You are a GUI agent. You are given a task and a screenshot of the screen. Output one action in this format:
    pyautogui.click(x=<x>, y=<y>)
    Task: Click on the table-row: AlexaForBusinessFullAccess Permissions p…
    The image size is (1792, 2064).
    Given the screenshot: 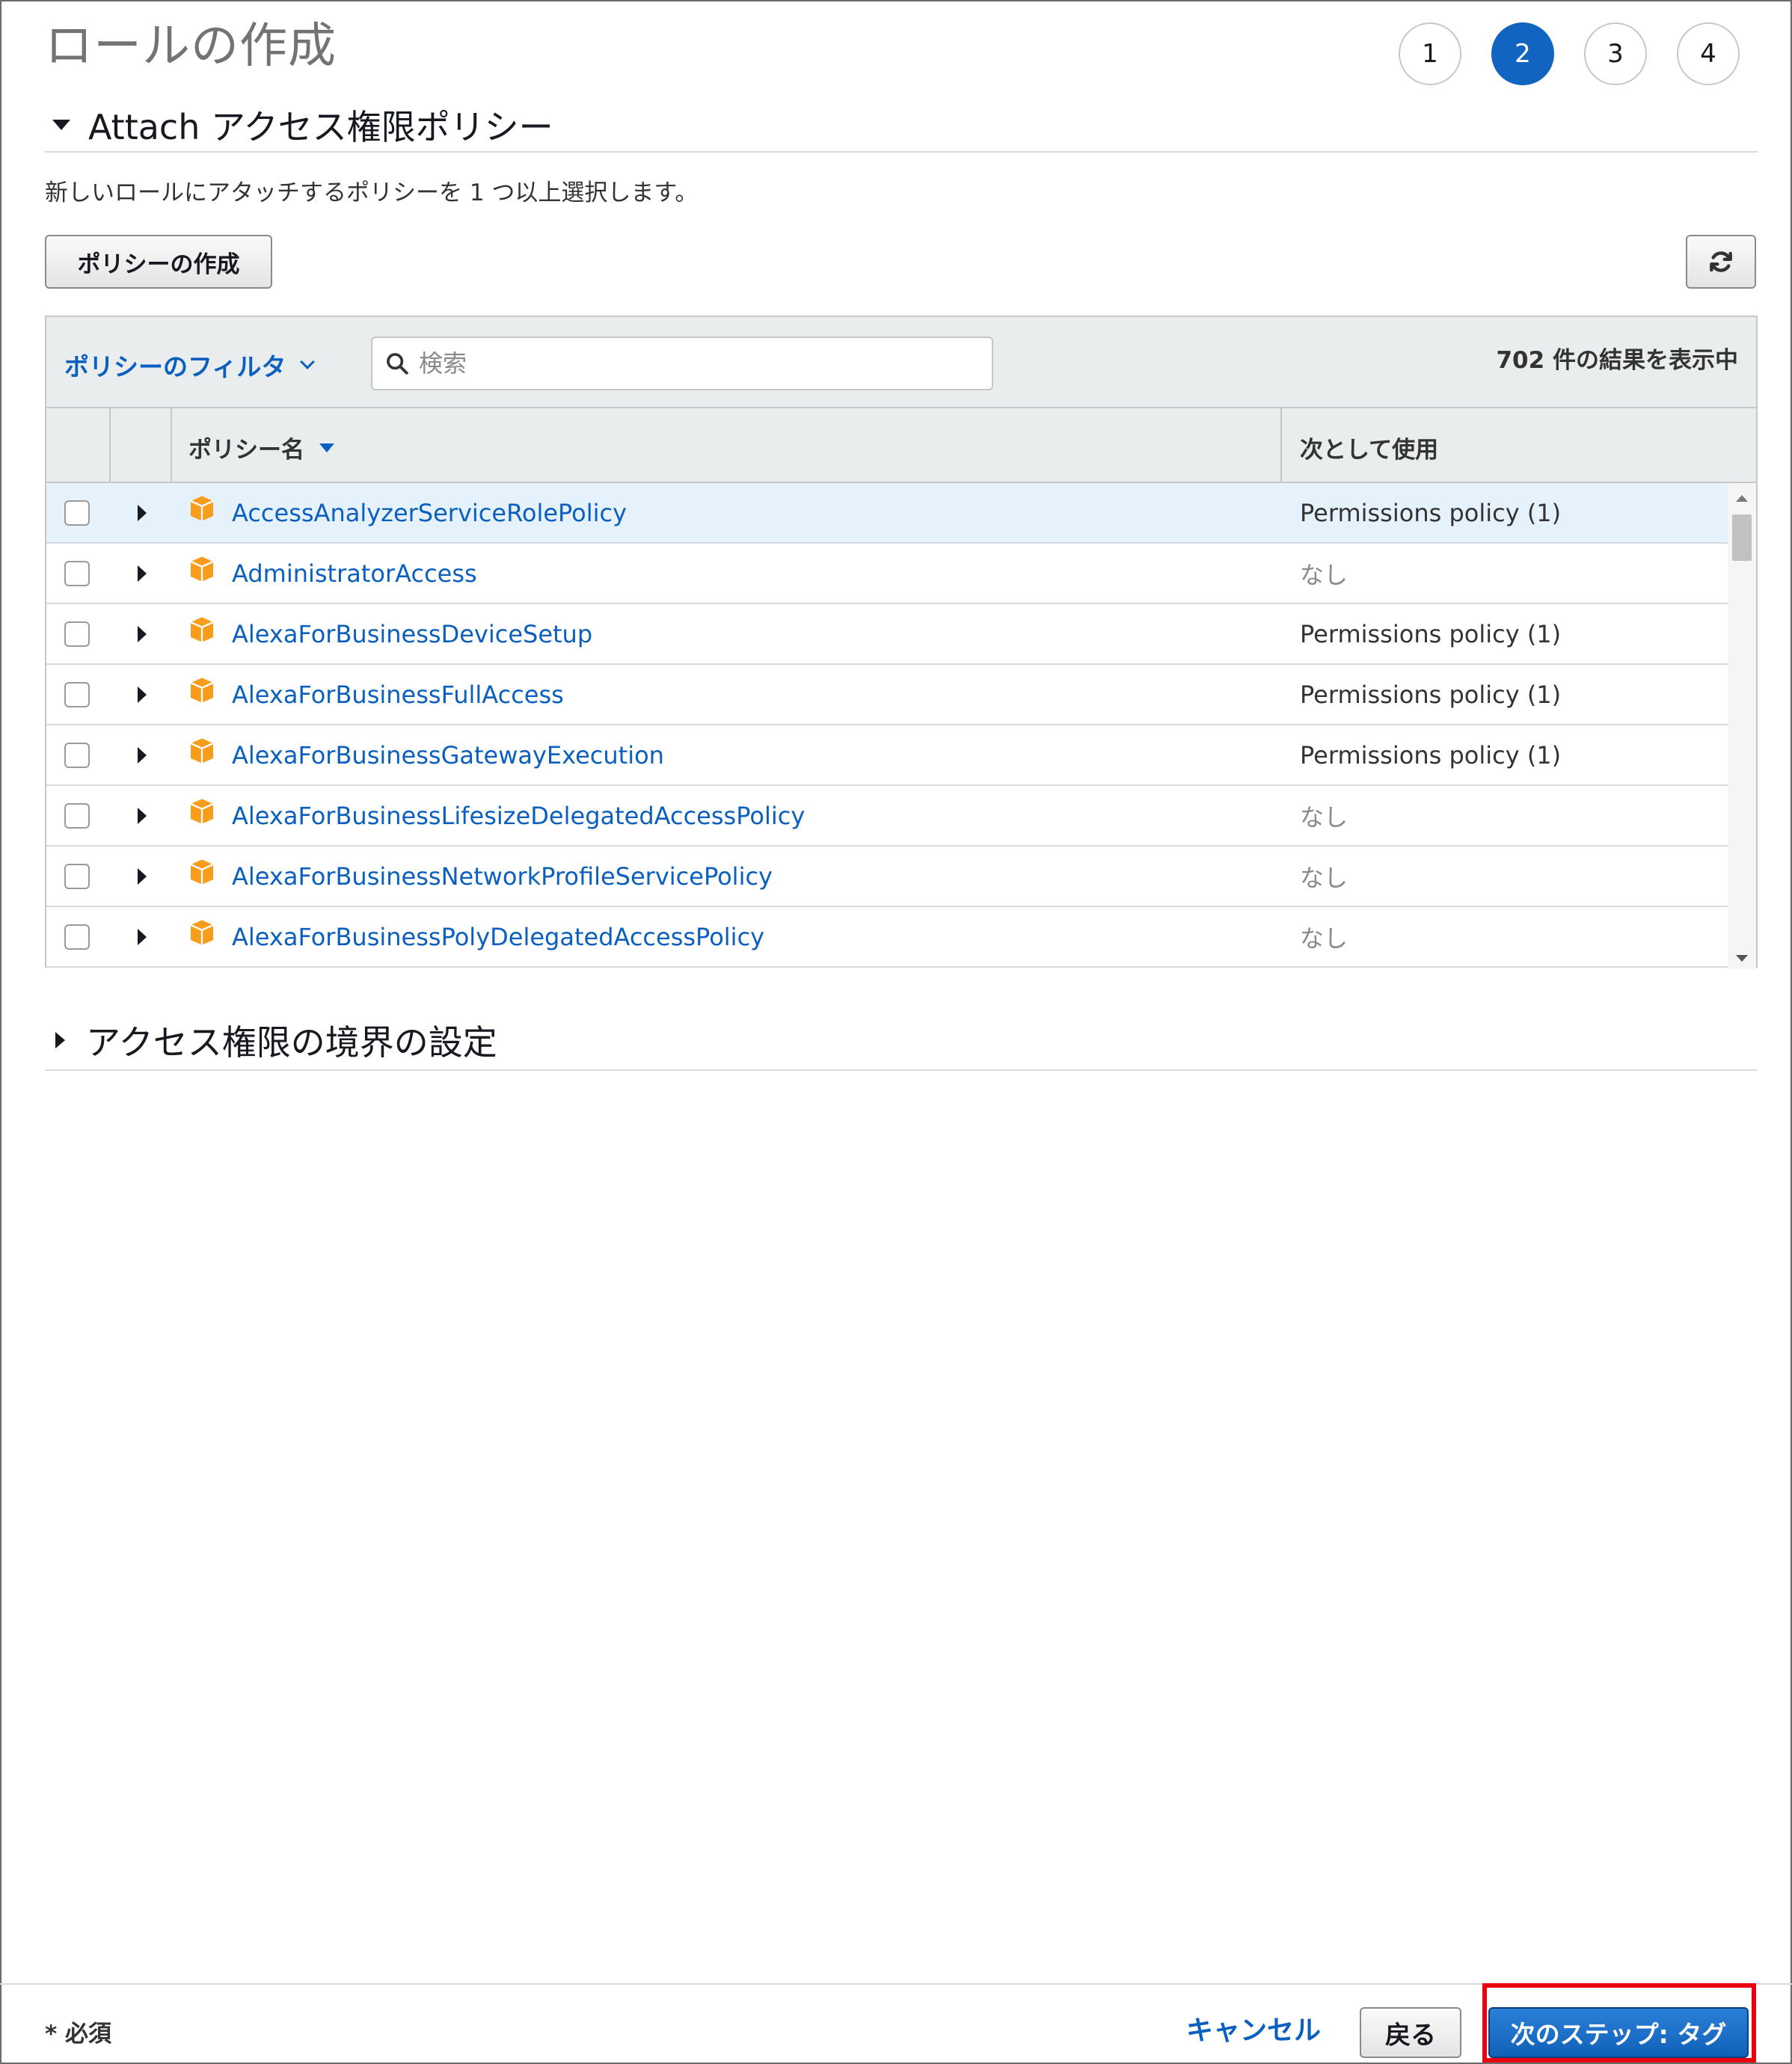 What is the action you would take?
    pyautogui.click(x=887, y=695)
    